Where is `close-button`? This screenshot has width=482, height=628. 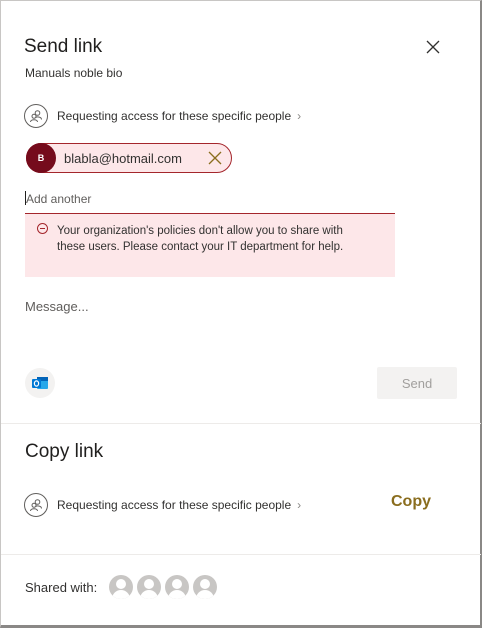
close-button is located at coordinates (433, 47).